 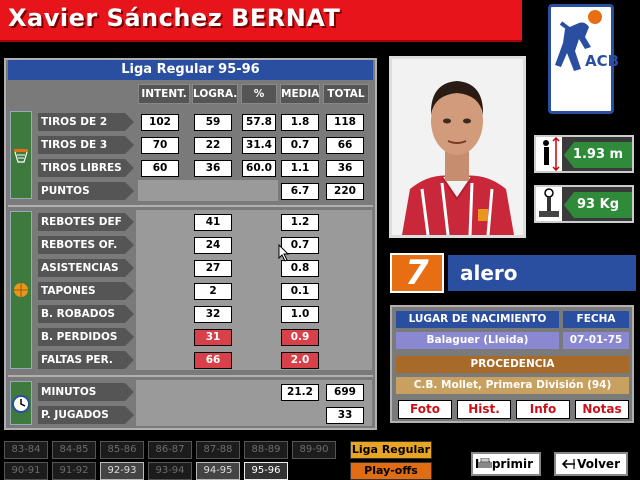 What do you see at coordinates (598, 464) in the screenshot?
I see `back-label: Volver` at bounding box center [598, 464].